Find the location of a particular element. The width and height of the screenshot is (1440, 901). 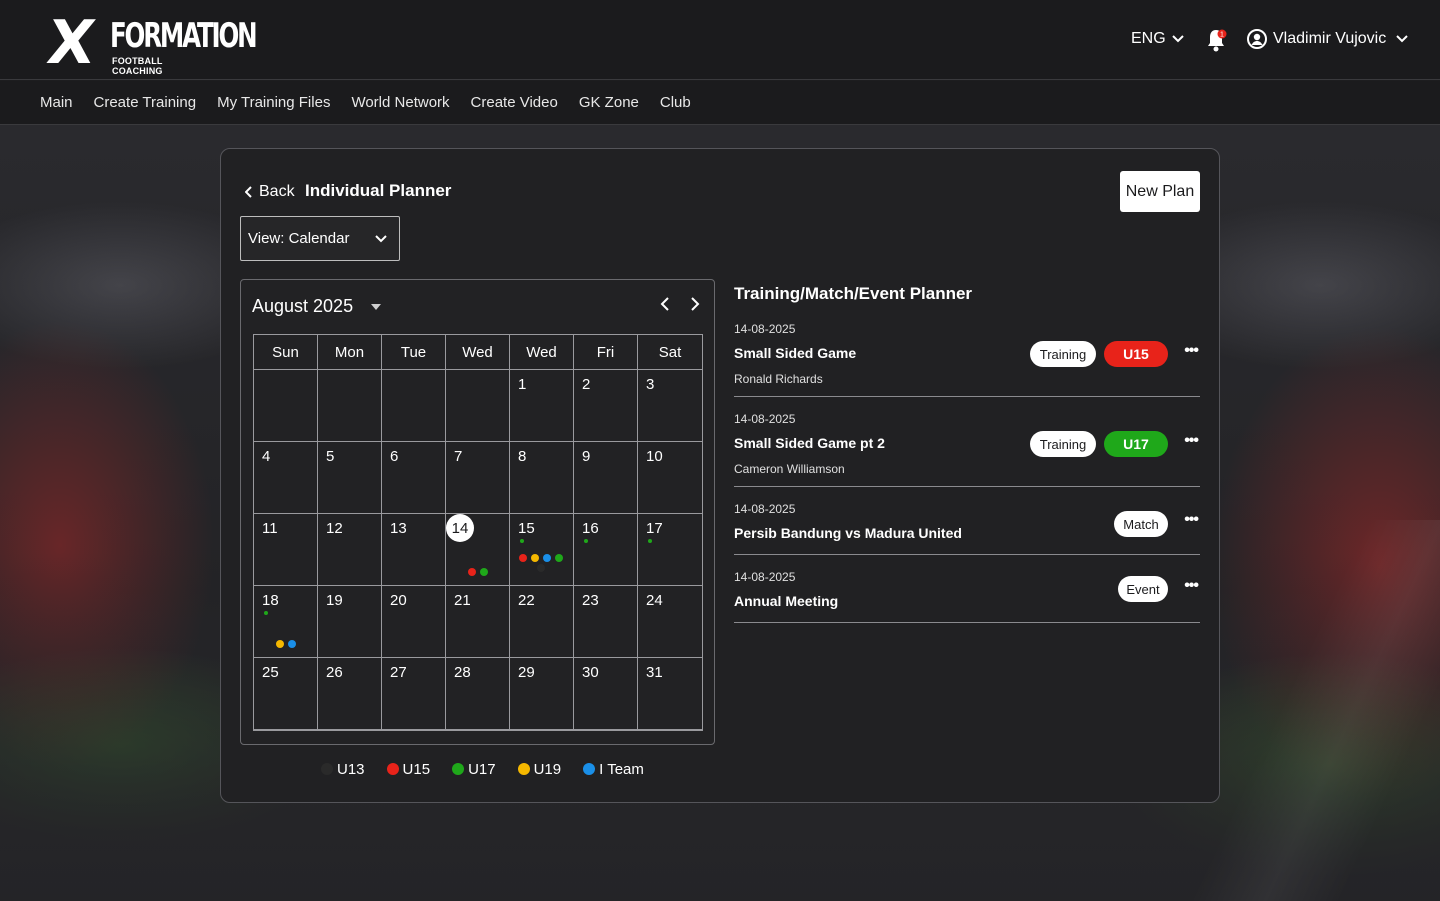

prev-month-icon is located at coordinates (665, 304).